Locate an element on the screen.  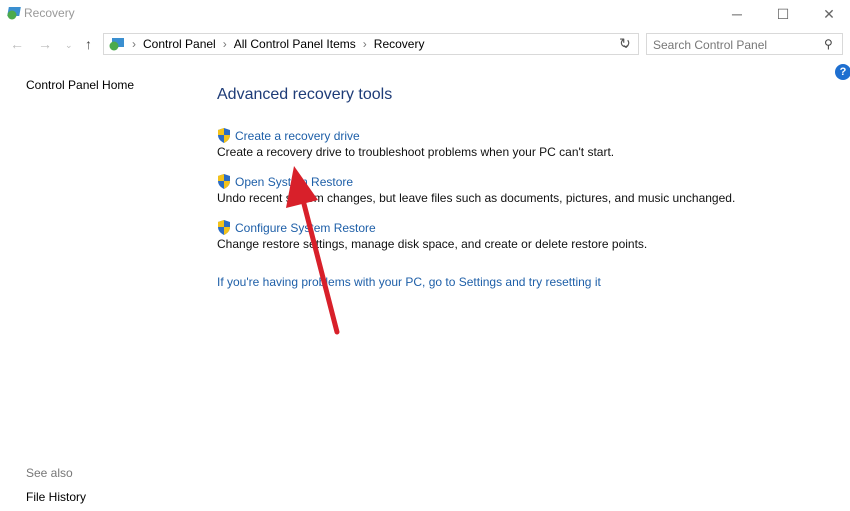
breadcrumb-all-items: All Control Panel Items is located at coordinates (295, 44).